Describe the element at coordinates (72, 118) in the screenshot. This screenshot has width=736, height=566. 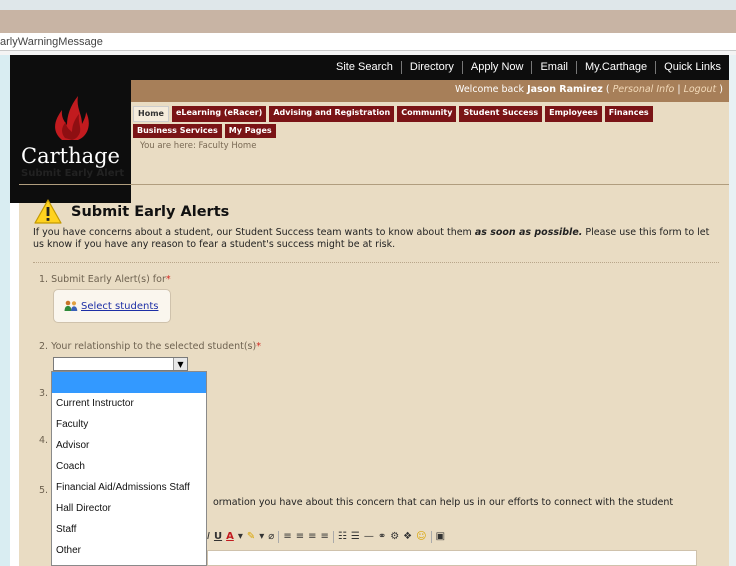
I see `flame-icon` at that location.